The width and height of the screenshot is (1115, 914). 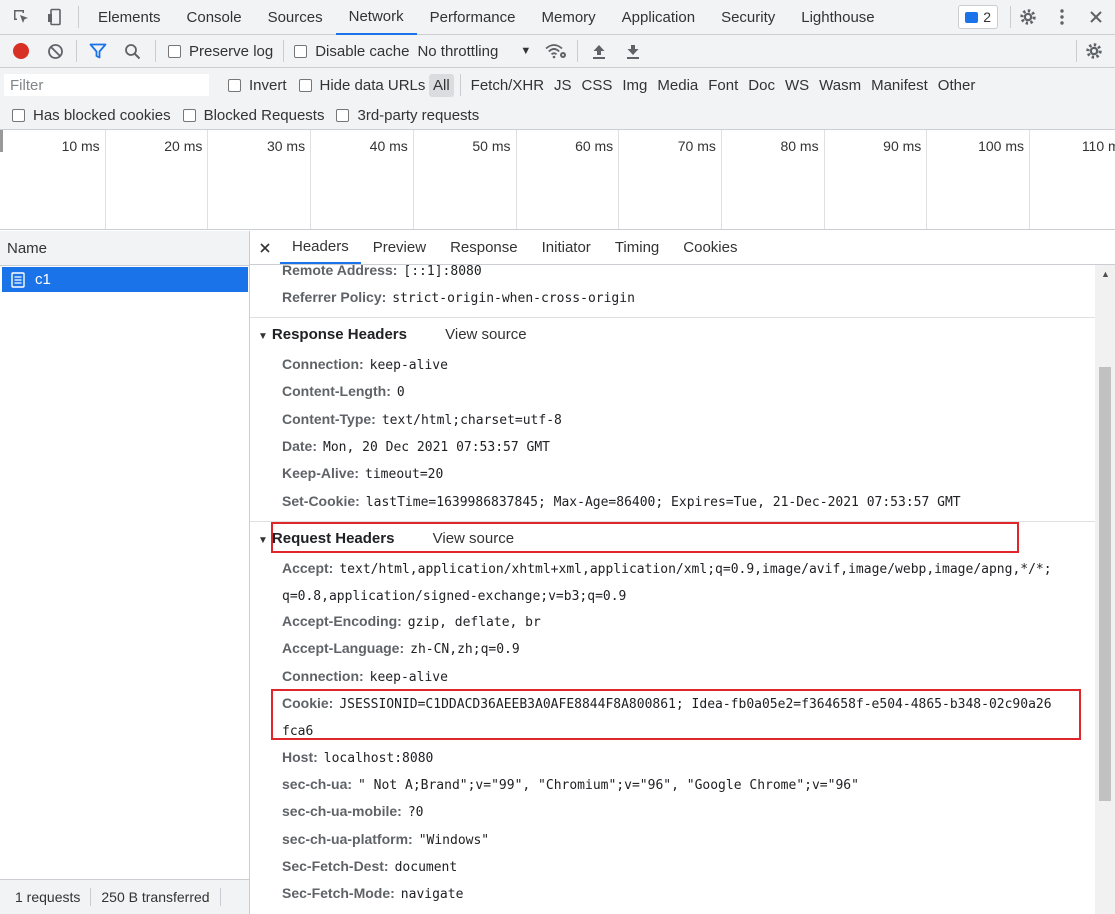 I want to click on type-filter-css: CSS, so click(x=597, y=85).